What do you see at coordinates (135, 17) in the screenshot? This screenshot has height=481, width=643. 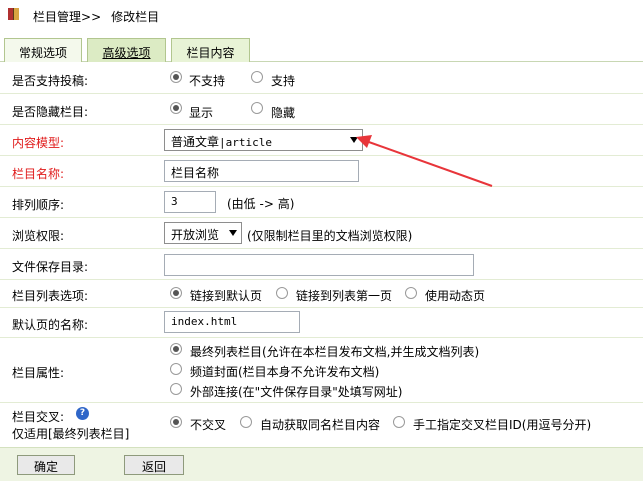 I see `breadcrumb-current: 修改栏目` at bounding box center [135, 17].